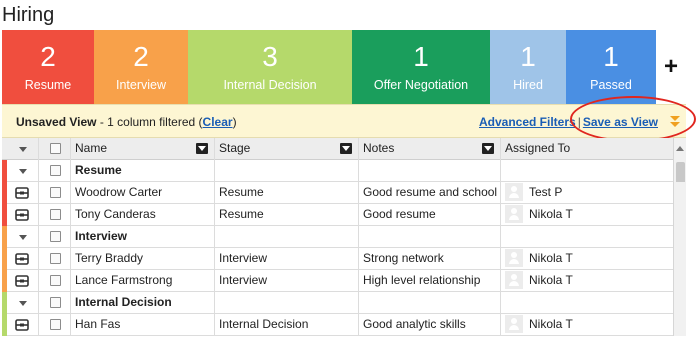  Describe the element at coordinates (143, 193) in the screenshot. I see `cell-name: Woodrow Carter` at that location.